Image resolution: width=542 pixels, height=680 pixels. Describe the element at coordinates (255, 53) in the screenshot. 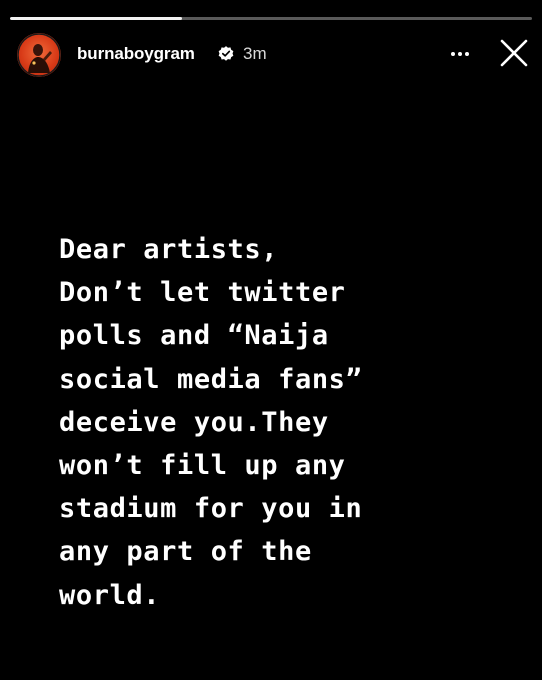

I see `story-timestamp: 3m` at that location.